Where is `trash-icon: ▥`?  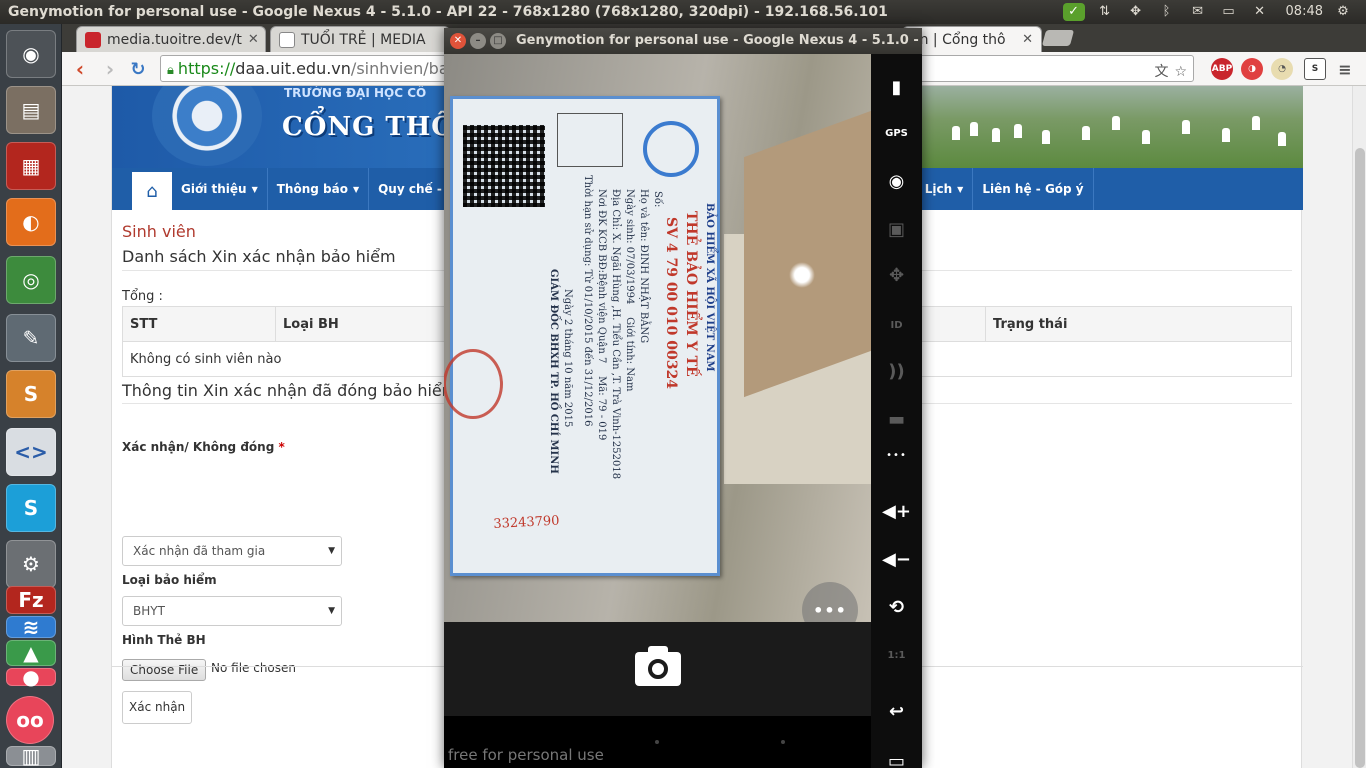 trash-icon: ▥ is located at coordinates (31, 756).